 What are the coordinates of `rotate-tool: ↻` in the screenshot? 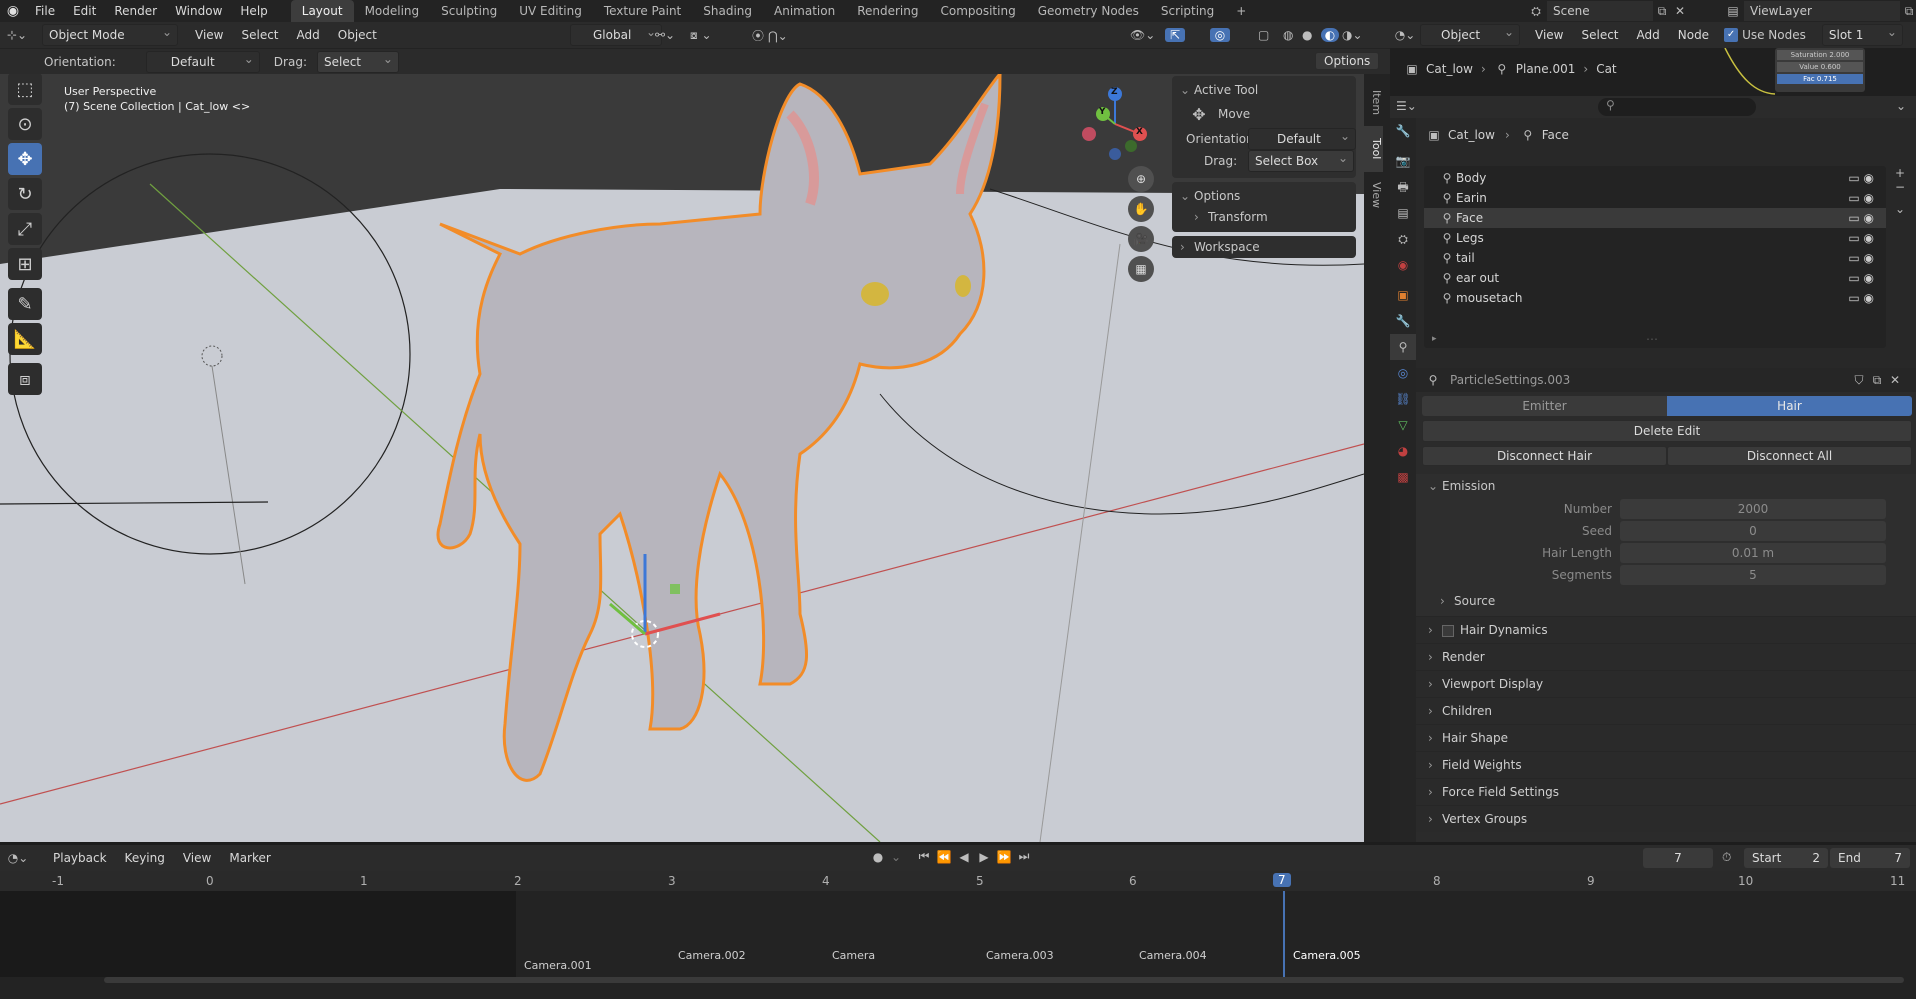 It's located at (25, 194).